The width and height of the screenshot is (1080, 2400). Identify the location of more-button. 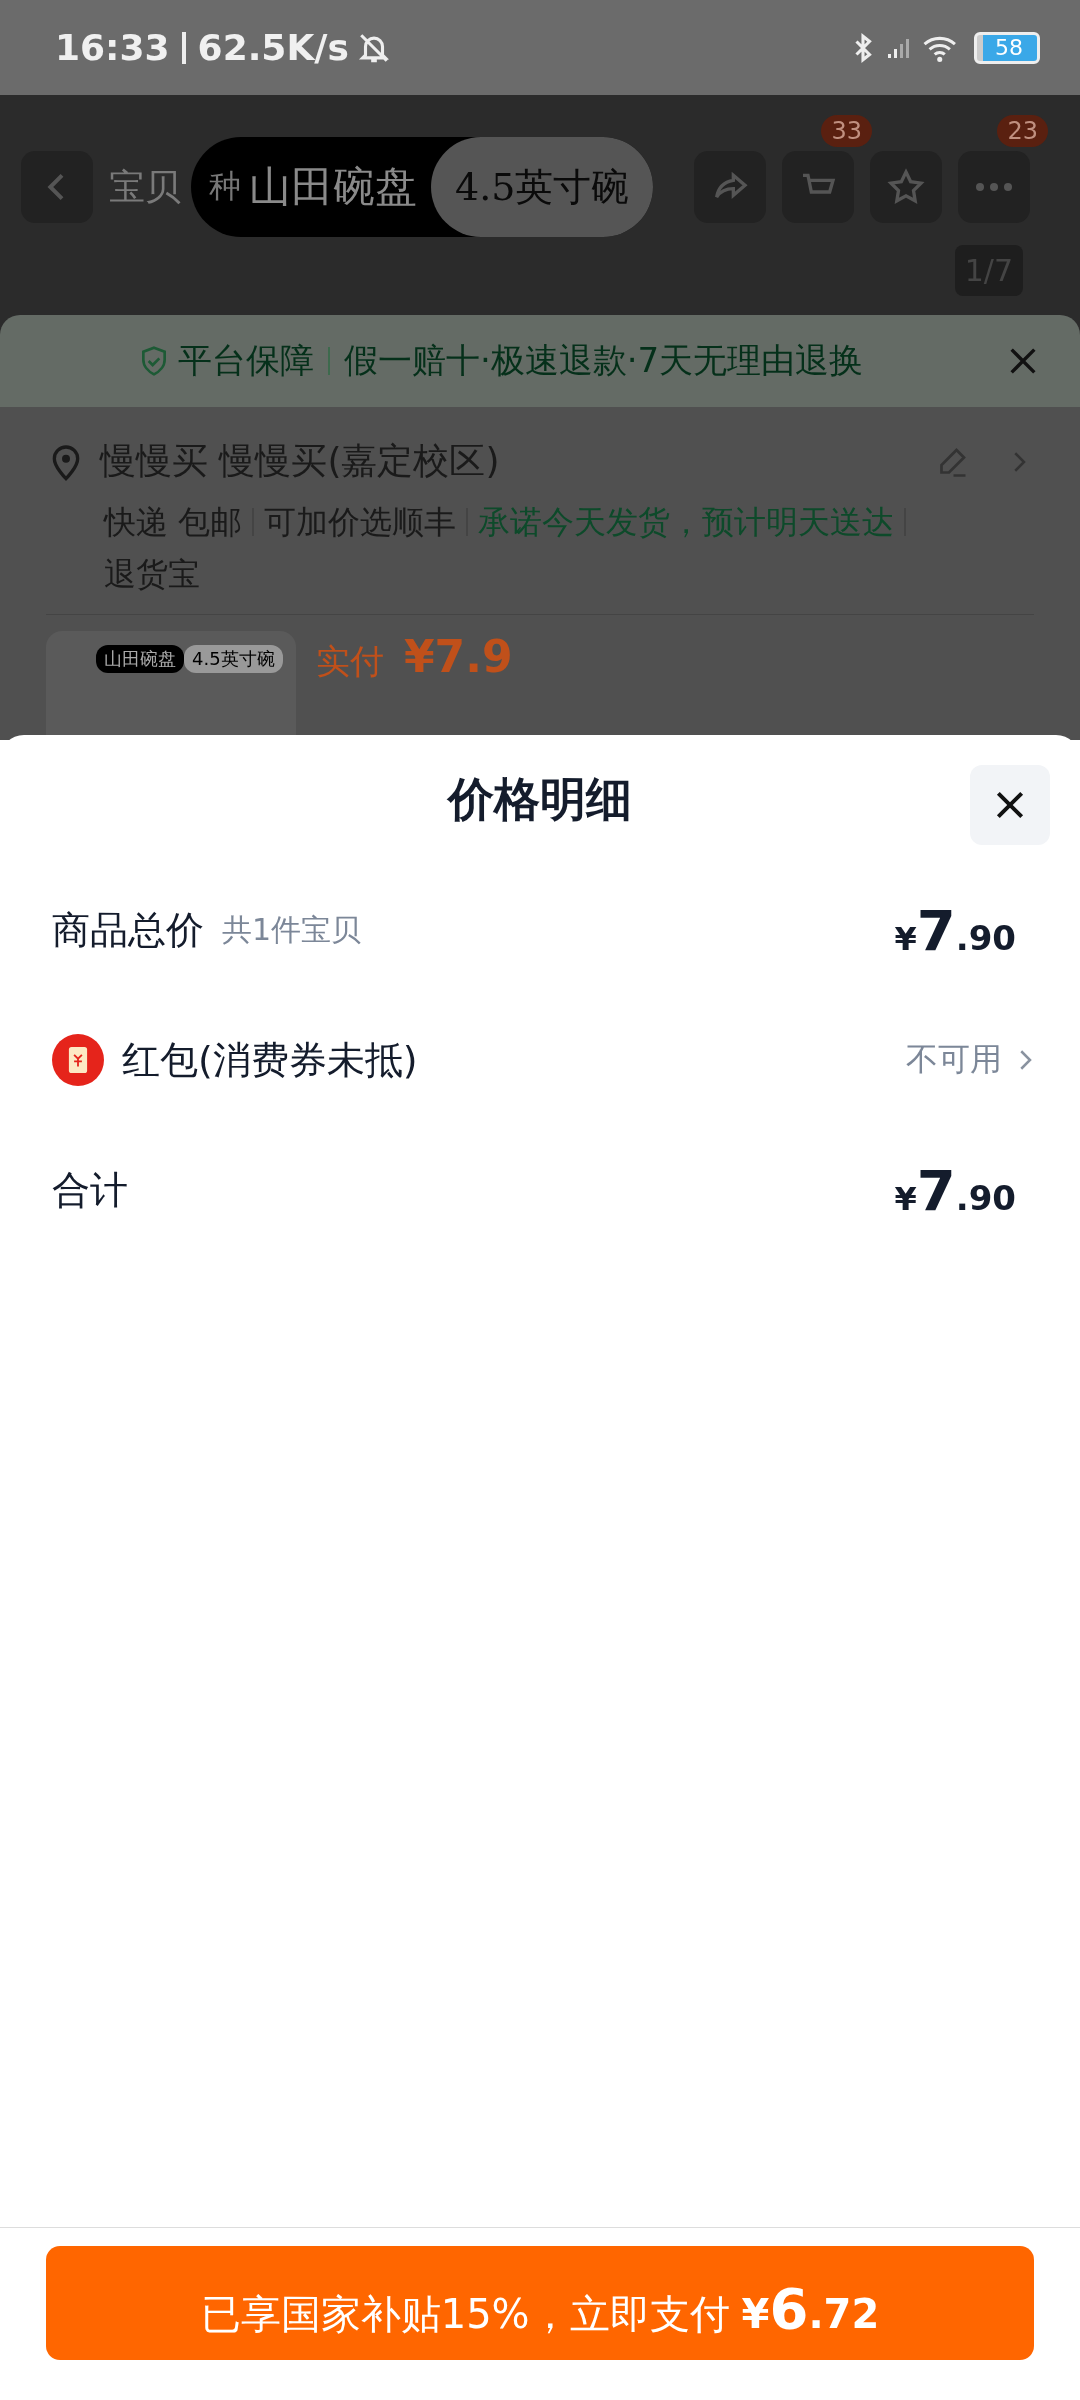
(994, 187).